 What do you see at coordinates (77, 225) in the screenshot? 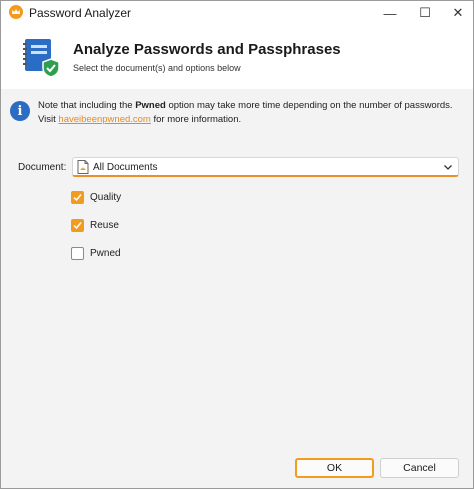
I see `reuse-checkbox` at bounding box center [77, 225].